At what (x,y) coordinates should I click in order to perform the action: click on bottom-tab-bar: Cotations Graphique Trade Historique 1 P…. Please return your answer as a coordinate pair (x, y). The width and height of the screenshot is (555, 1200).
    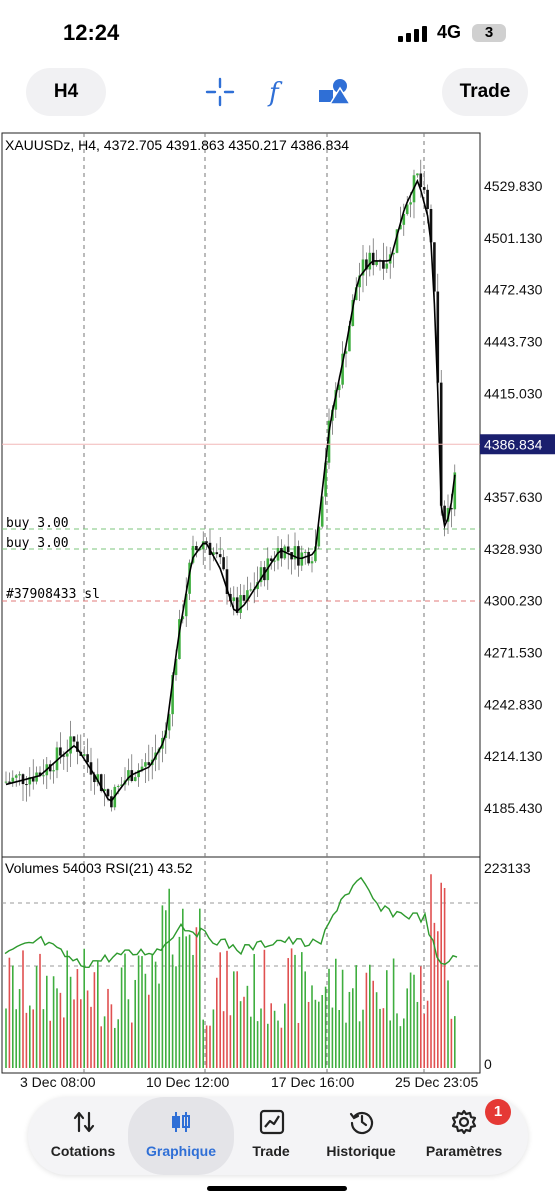
    Looking at the image, I should click on (278, 1136).